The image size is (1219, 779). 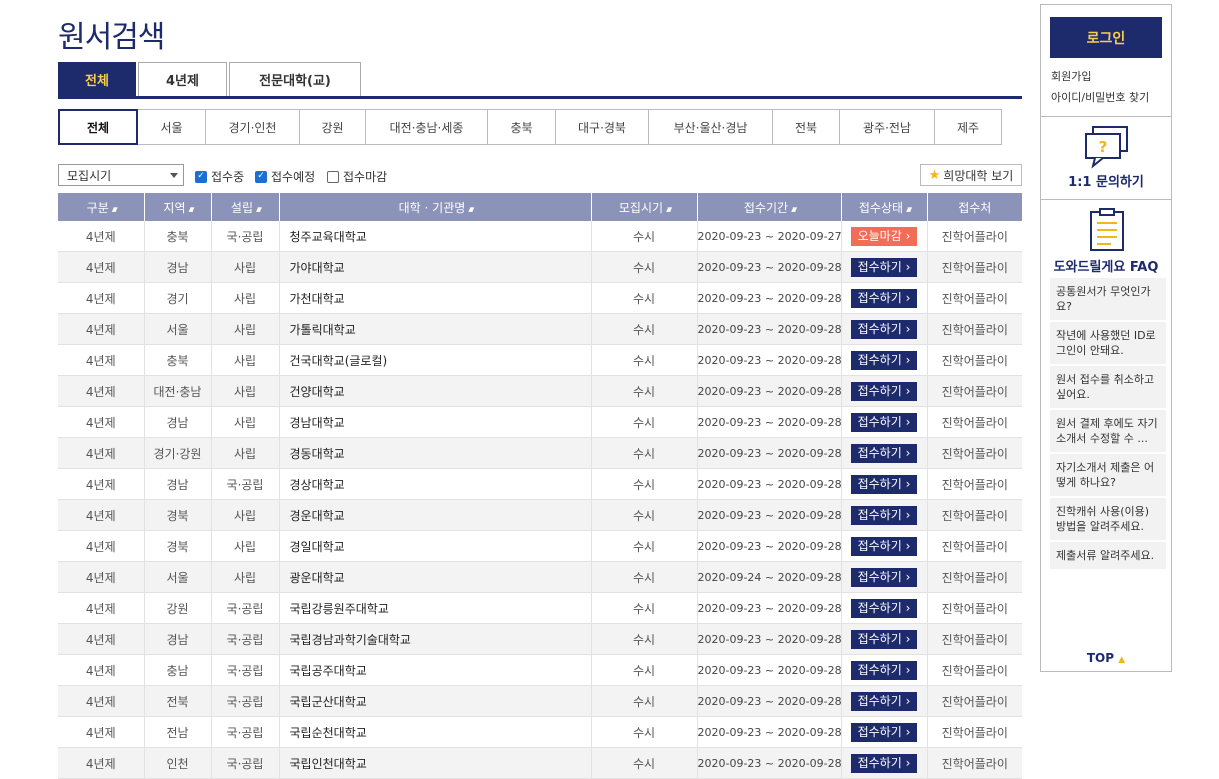 What do you see at coordinates (1108, 555) in the screenshot?
I see `faq-item: 제출서류 알려주세요.` at bounding box center [1108, 555].